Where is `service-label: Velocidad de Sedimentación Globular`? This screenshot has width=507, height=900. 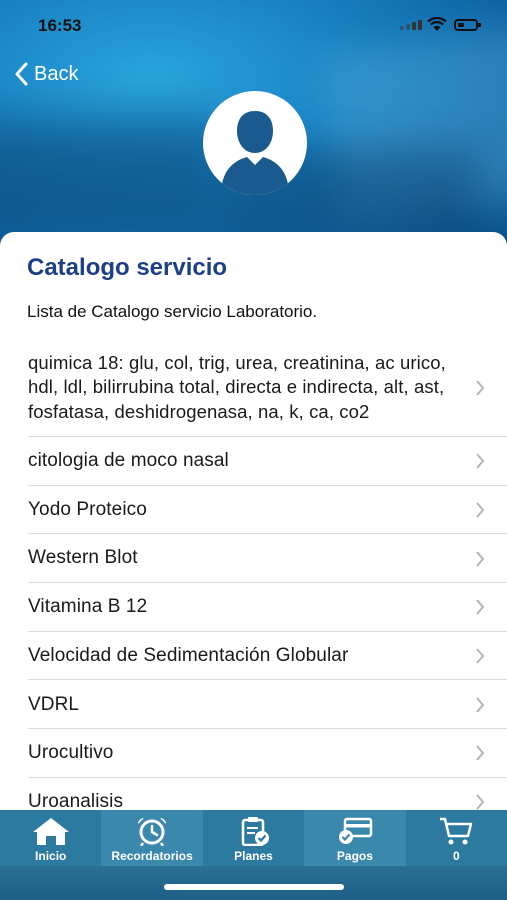
service-label: Velocidad de Sedimentación Globular is located at coordinates (188, 655).